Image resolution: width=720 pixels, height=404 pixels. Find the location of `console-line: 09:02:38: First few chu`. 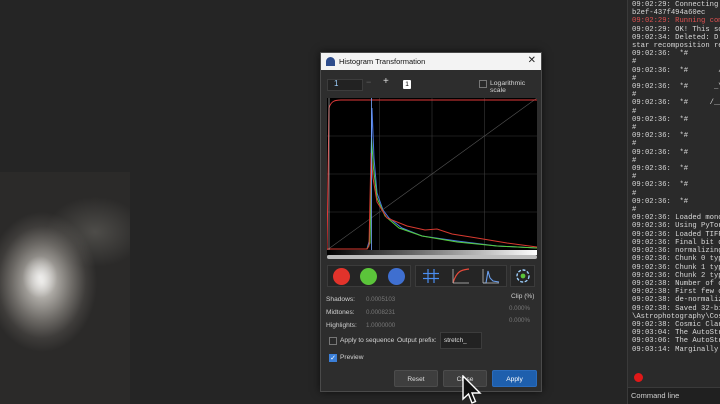

console-line: 09:02:38: First few chu is located at coordinates (676, 292).